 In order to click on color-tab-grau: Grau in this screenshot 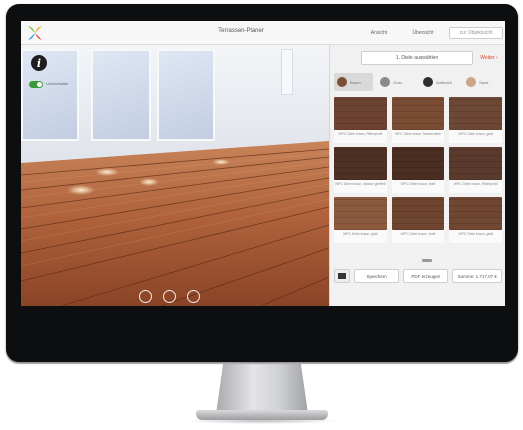, I will do `click(396, 82)`.